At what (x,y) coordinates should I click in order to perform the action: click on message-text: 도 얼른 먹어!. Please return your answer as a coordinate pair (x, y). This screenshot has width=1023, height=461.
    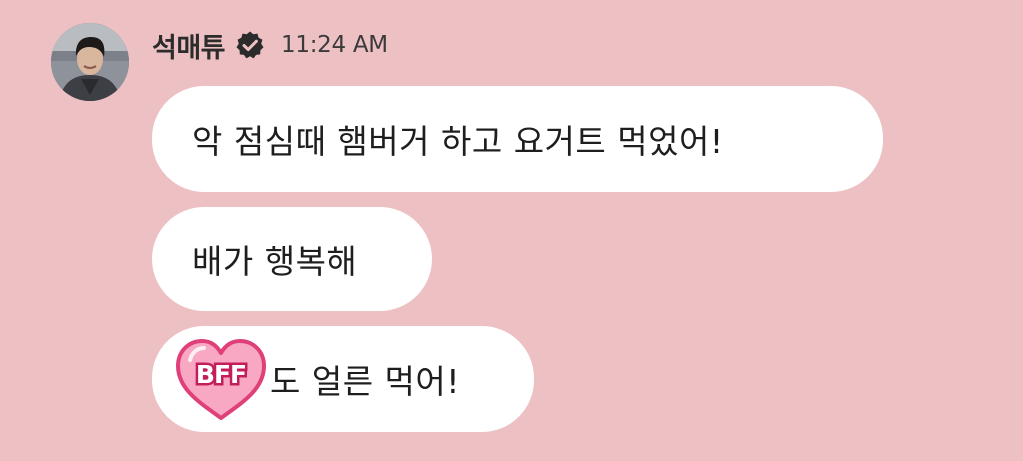
    Looking at the image, I should click on (365, 381).